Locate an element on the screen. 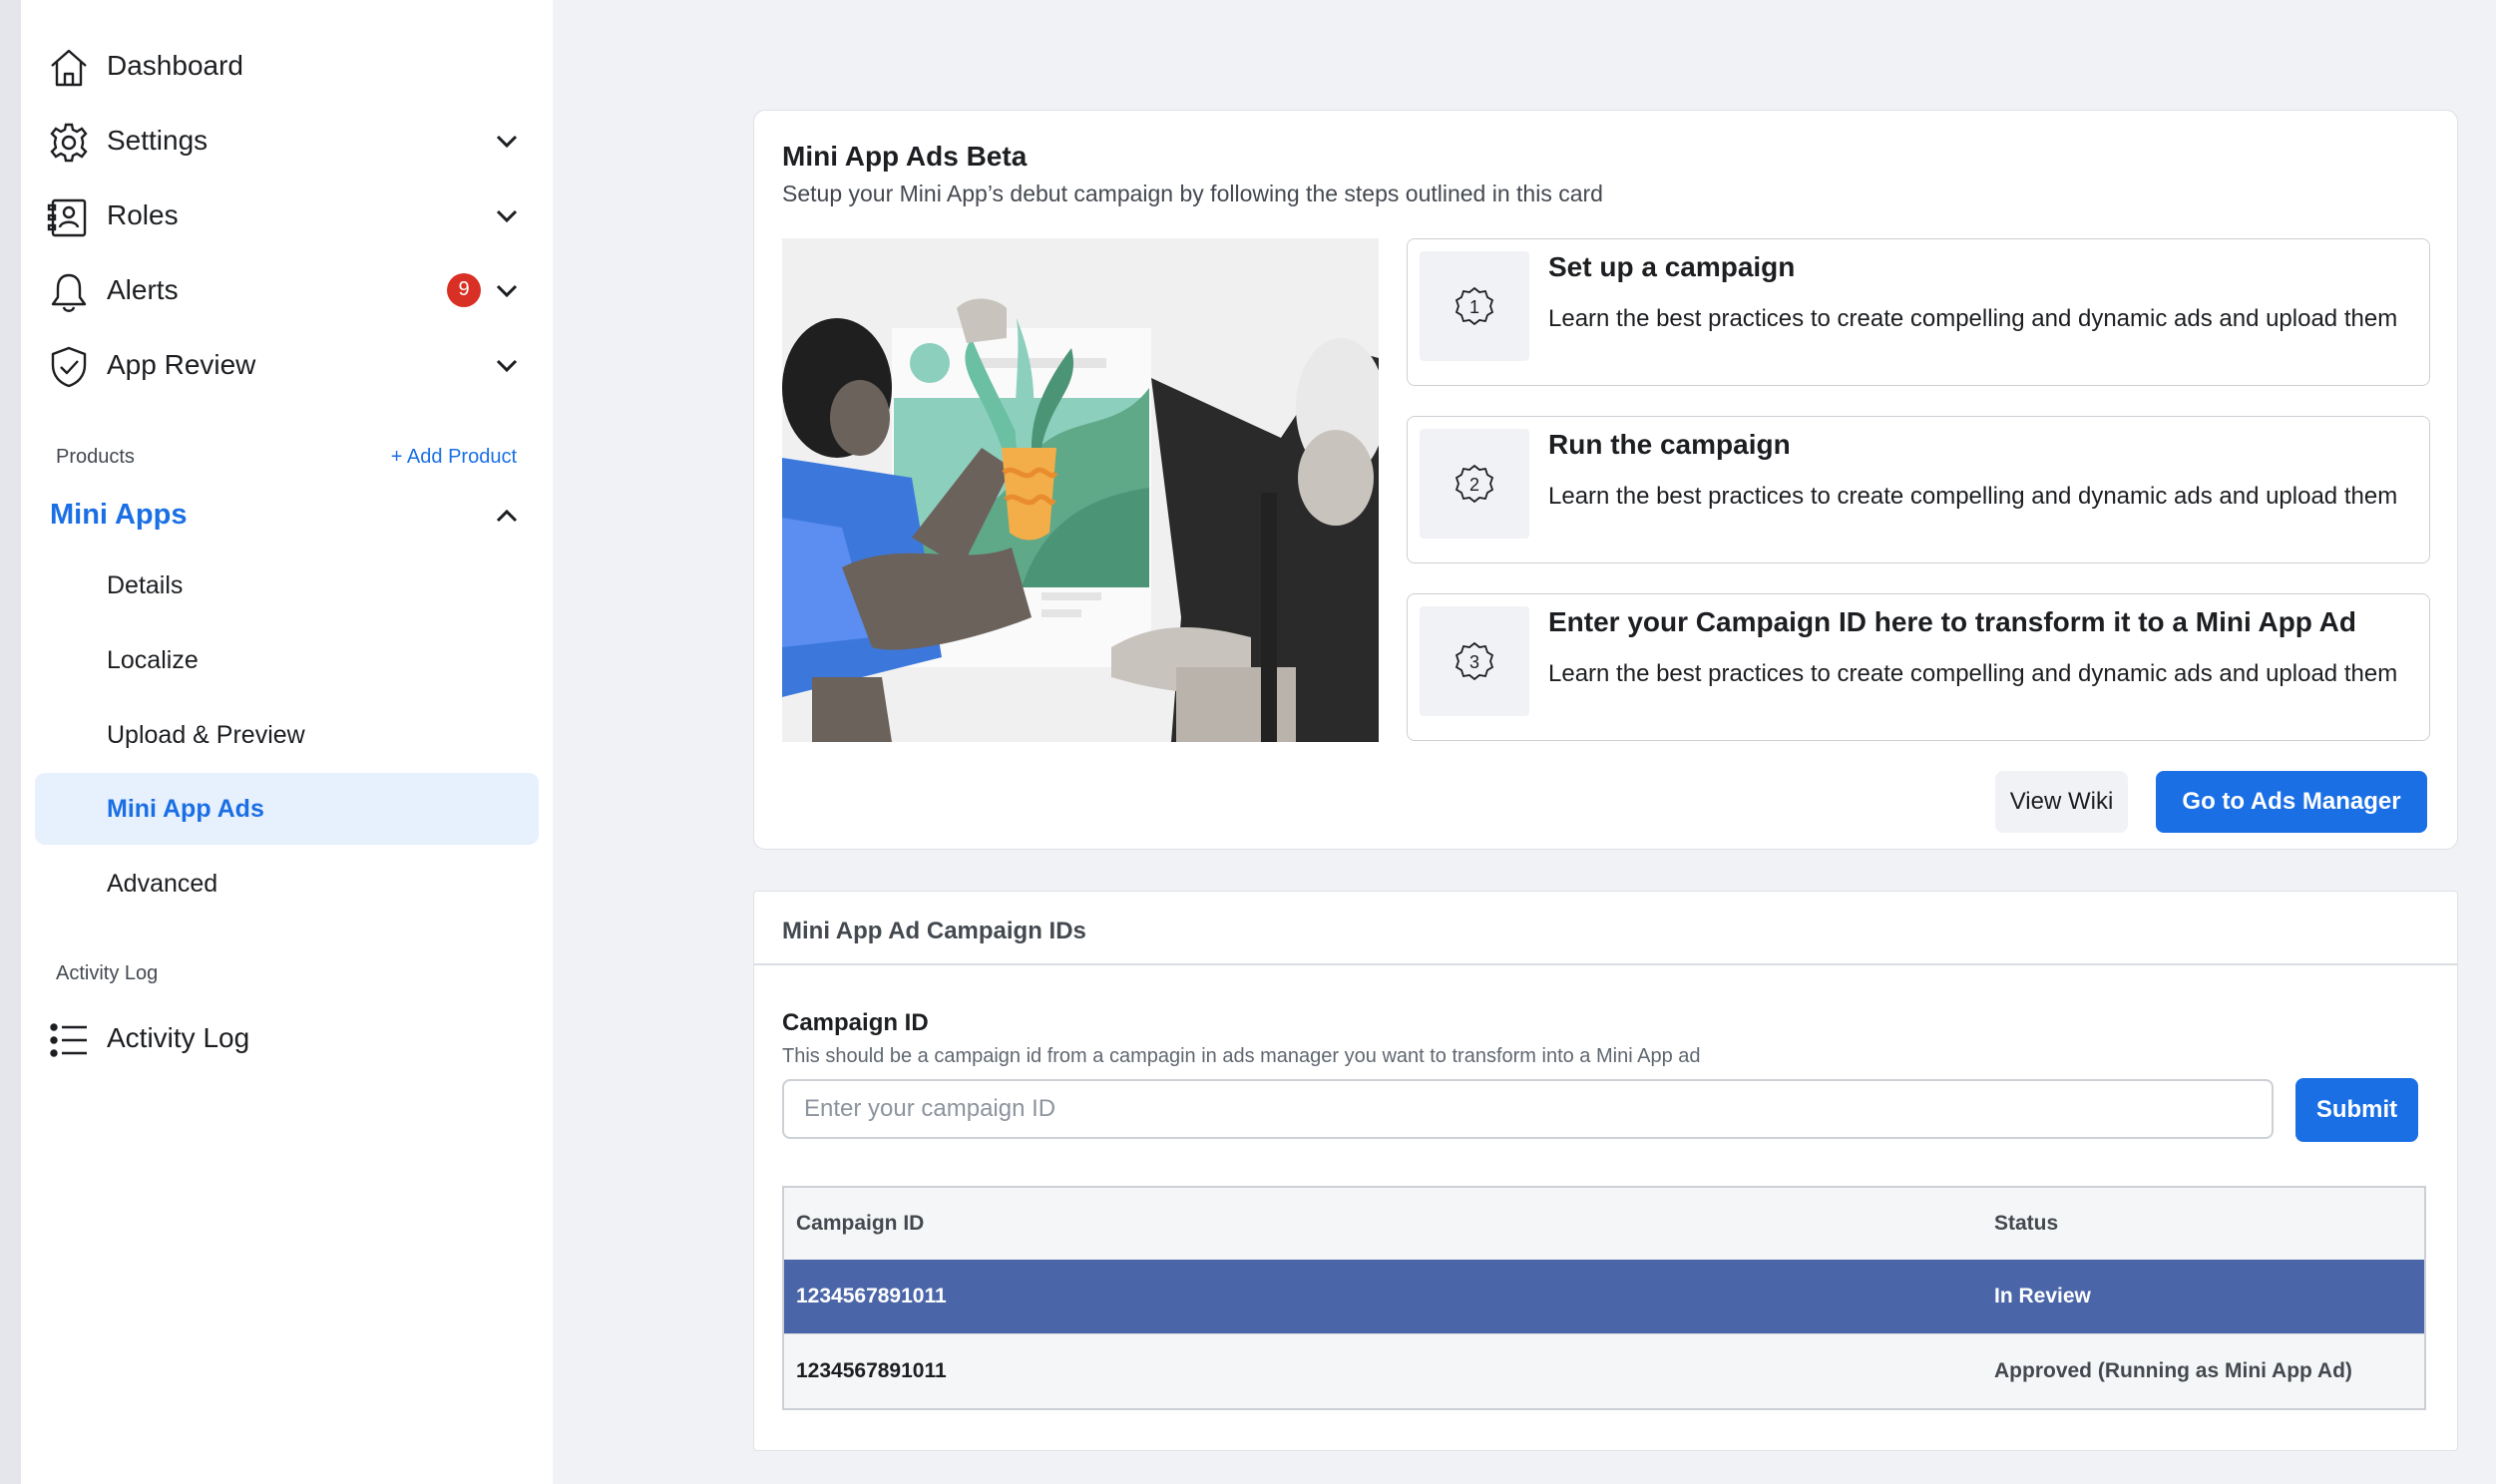 This screenshot has height=1484, width=2496. column-header-status: Status is located at coordinates (2026, 1224).